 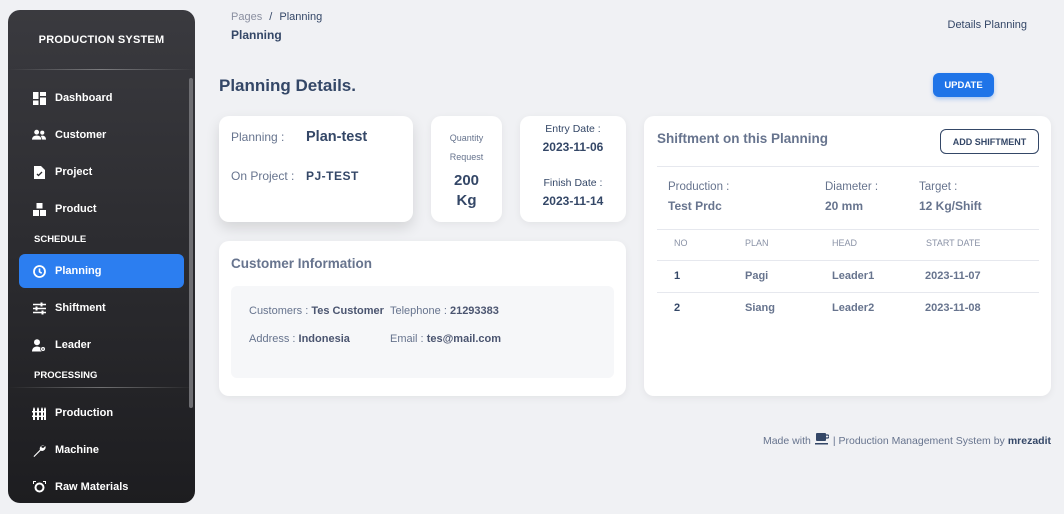 I want to click on footer-author-link: mrezadit, so click(x=1029, y=441).